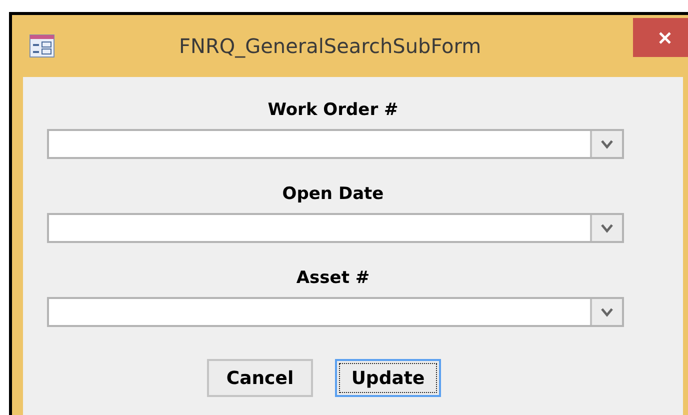 The image size is (688, 415). What do you see at coordinates (330, 46) in the screenshot?
I see `window-title: FNRQ_GeneralSearchSubForm` at bounding box center [330, 46].